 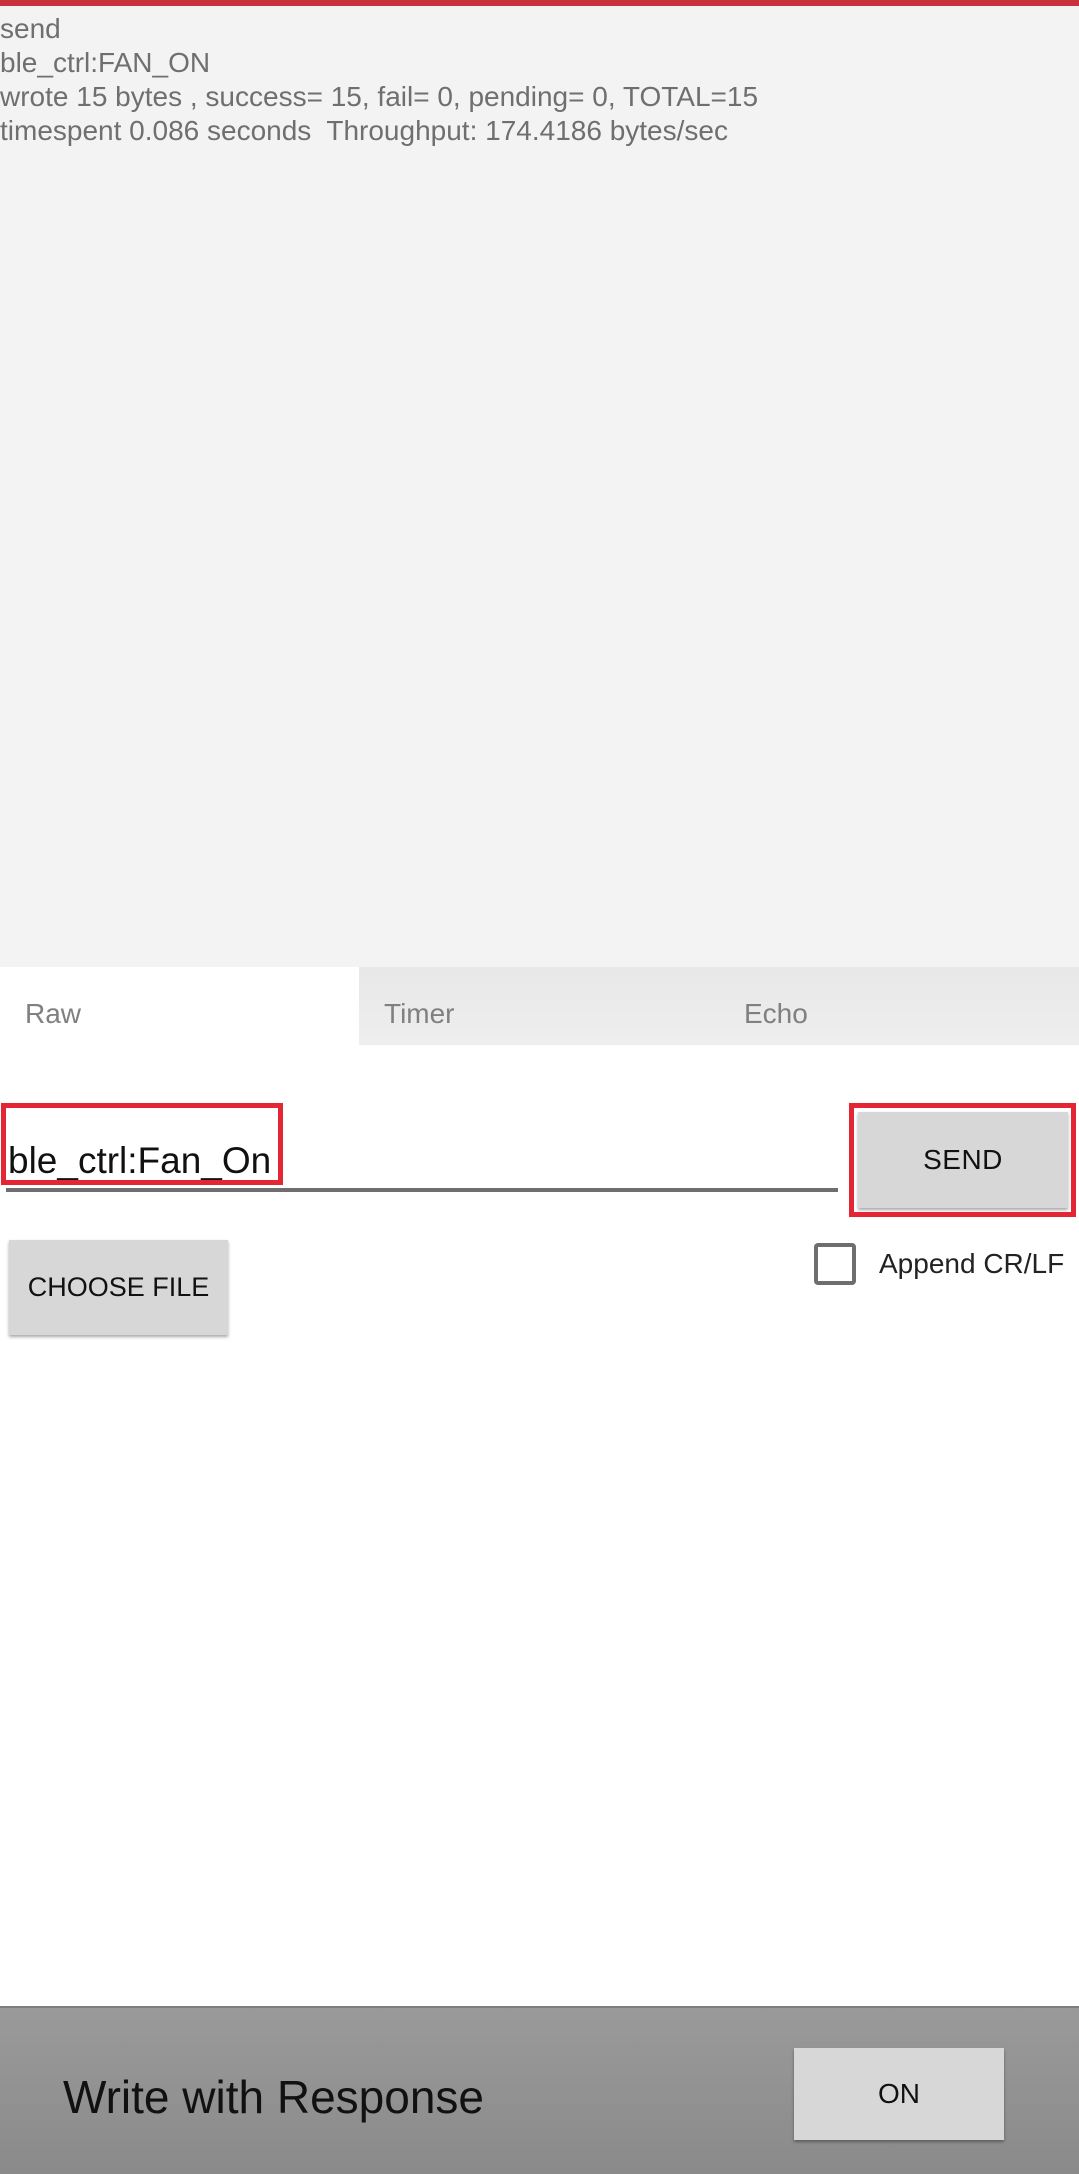 I want to click on log-line: ble_ctrl:FAN_ON, so click(x=105, y=62).